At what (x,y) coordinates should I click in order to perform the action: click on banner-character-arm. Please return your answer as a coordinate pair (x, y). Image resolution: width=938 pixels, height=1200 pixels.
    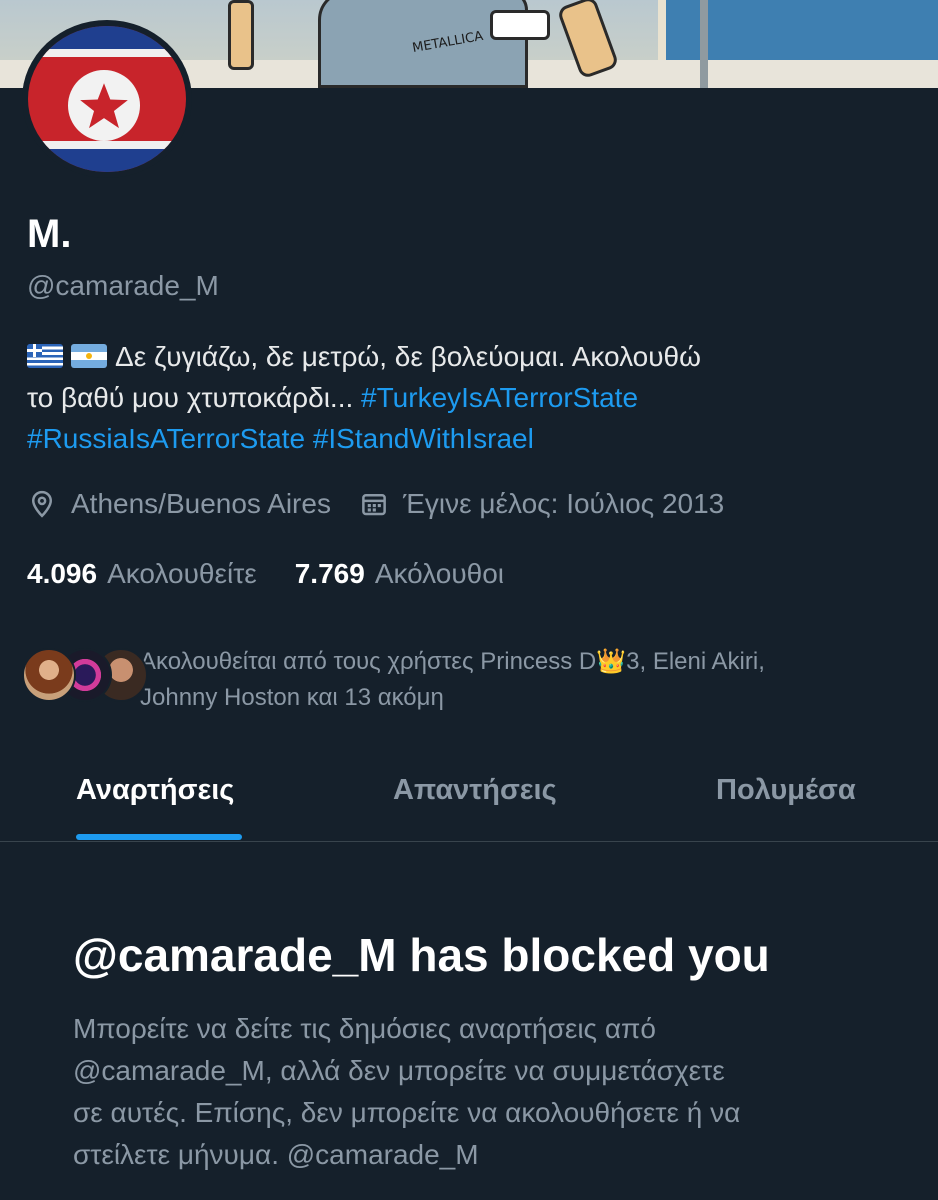
    Looking at the image, I should click on (241, 35).